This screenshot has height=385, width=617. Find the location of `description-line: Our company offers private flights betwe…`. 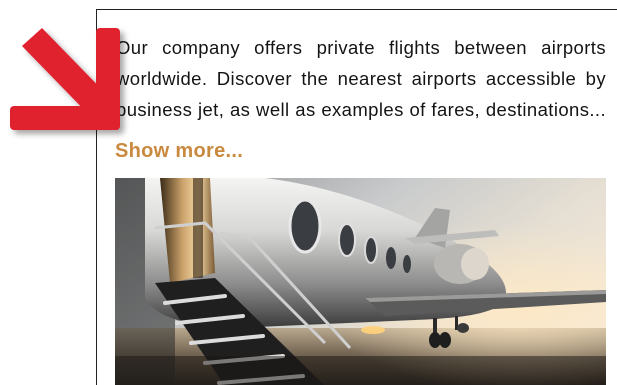

description-line: Our company offers private flights betwe… is located at coordinates (361, 47).